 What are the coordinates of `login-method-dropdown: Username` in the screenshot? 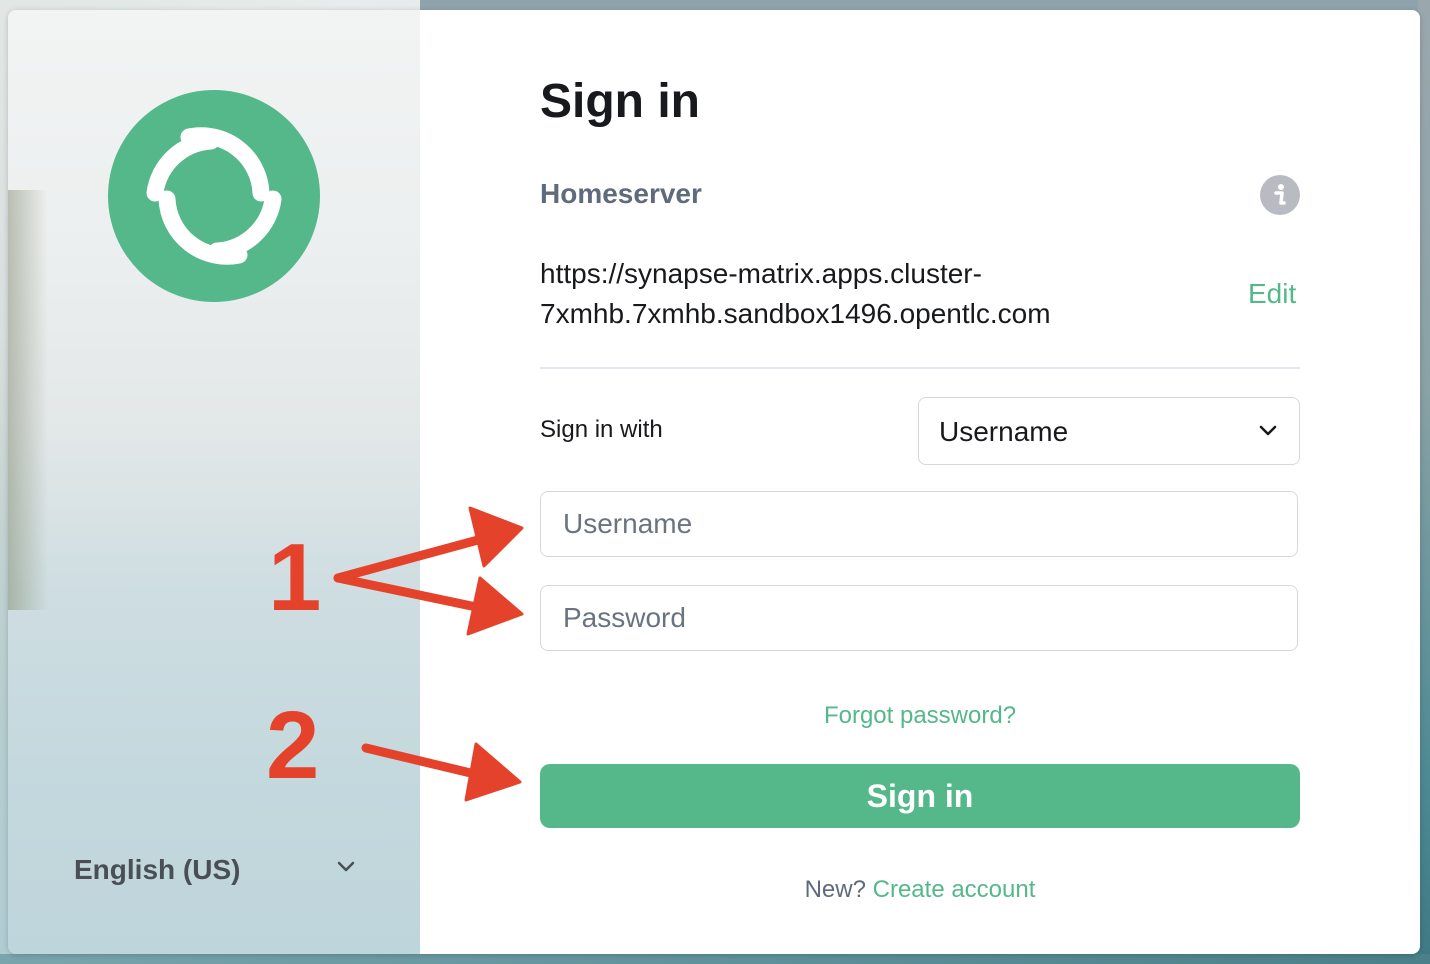 It's located at (1109, 431).